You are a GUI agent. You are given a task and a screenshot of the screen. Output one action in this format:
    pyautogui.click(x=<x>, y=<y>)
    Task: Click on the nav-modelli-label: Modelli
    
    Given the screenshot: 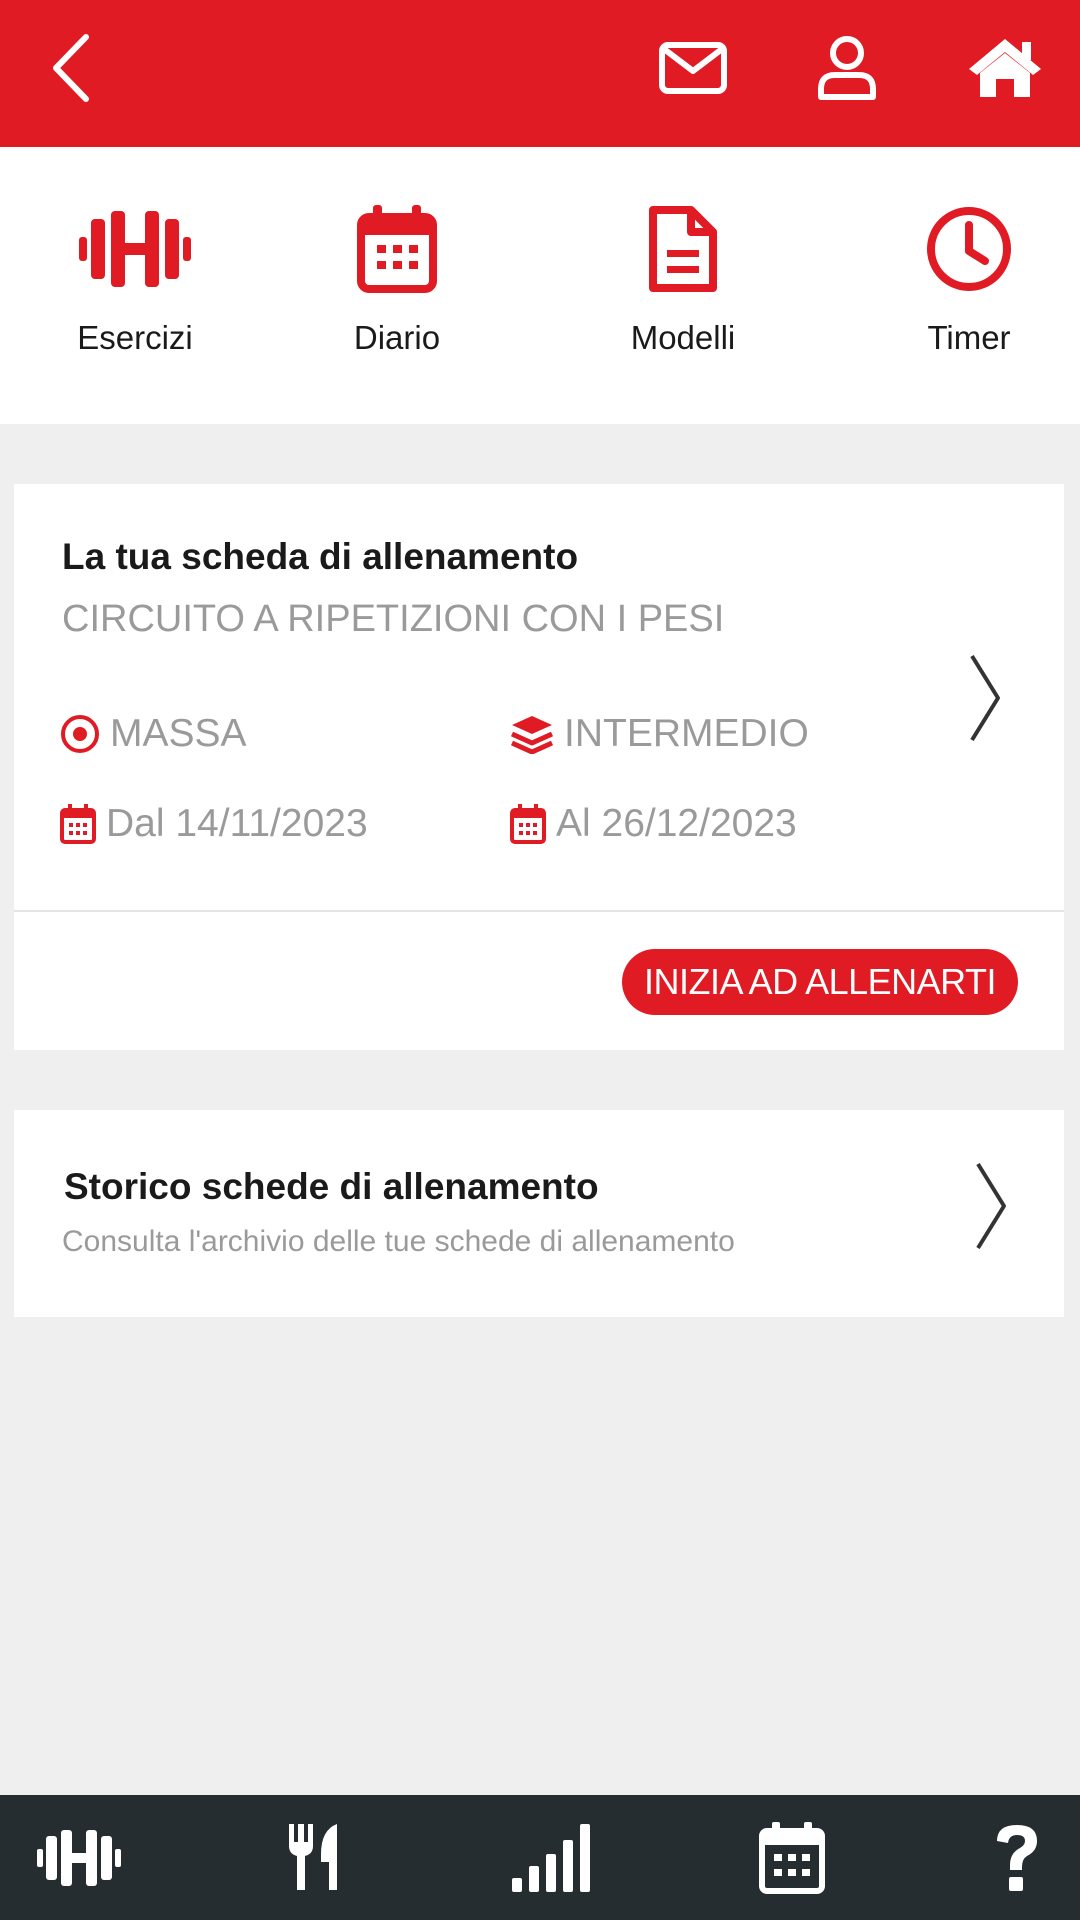 What is the action you would take?
    pyautogui.click(x=683, y=337)
    